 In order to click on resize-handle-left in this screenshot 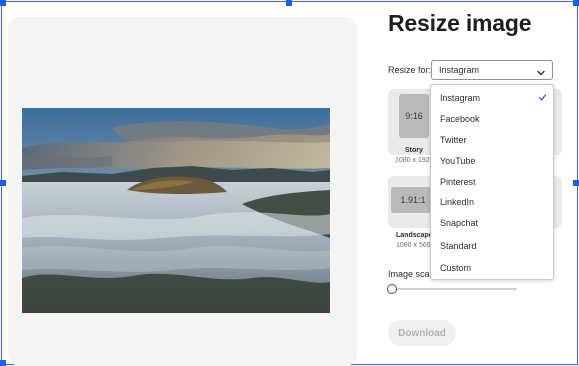, I will do `click(3, 183)`.